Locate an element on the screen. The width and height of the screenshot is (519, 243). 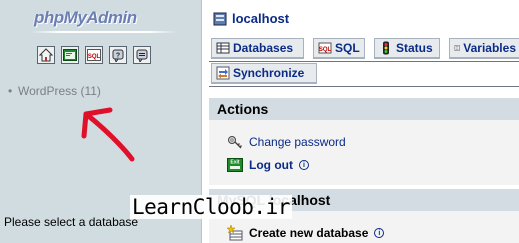
variables-icon is located at coordinates (457, 48).